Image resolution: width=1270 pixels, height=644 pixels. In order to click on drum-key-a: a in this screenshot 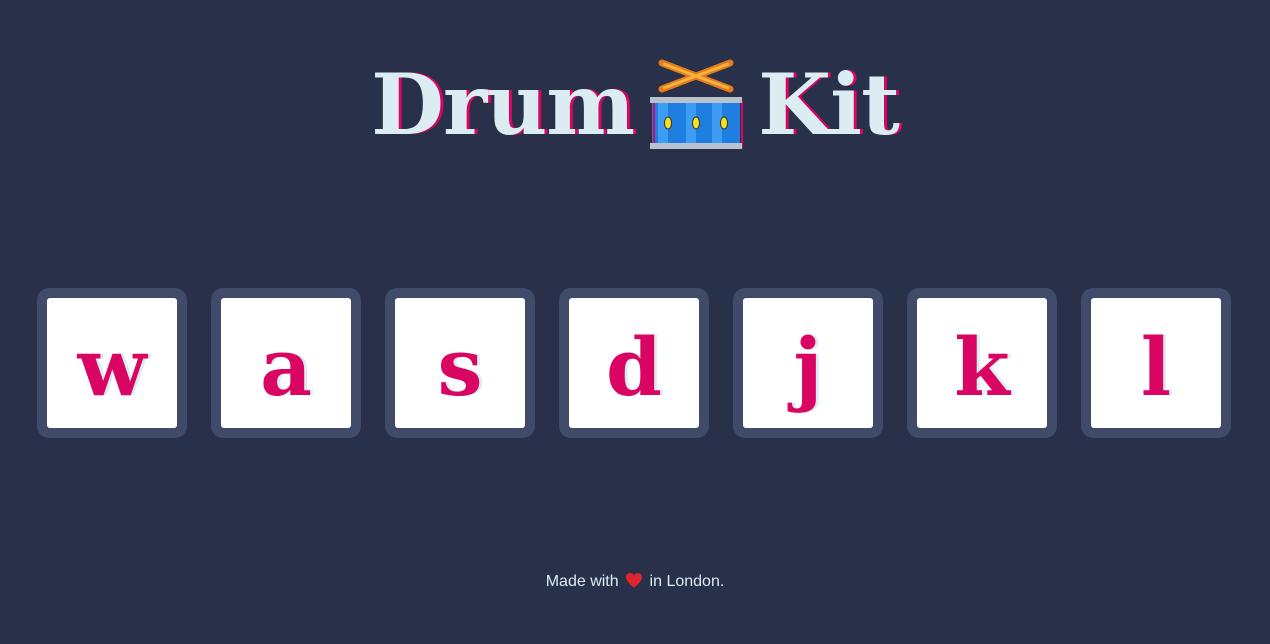, I will do `click(286, 363)`.